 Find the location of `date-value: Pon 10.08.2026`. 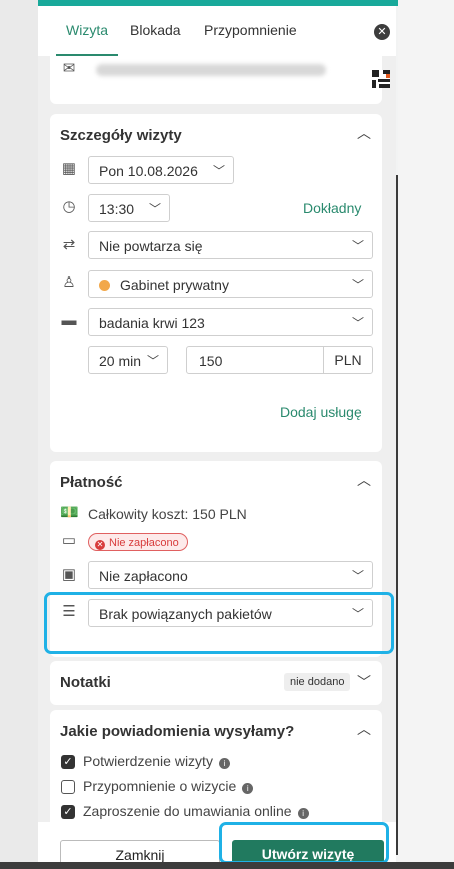

date-value: Pon 10.08.2026 is located at coordinates (148, 171).